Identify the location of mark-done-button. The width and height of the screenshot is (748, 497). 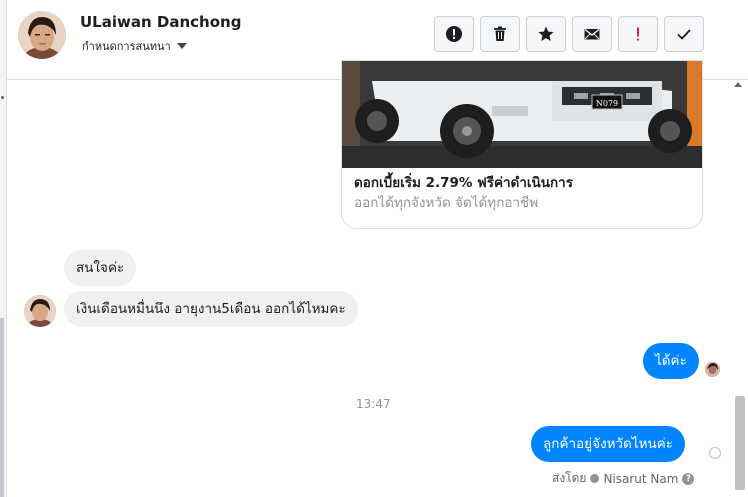
(684, 34).